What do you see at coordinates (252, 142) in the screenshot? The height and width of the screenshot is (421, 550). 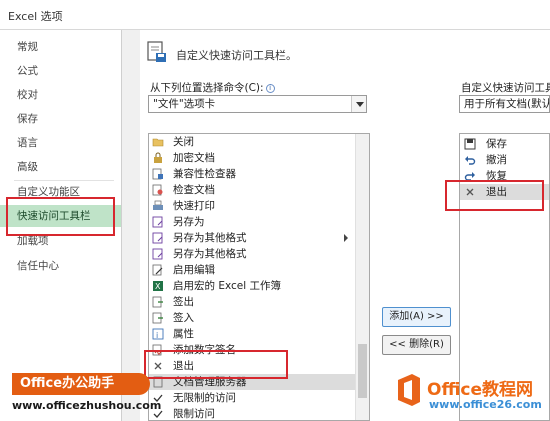 I see `list-item: 关闭` at bounding box center [252, 142].